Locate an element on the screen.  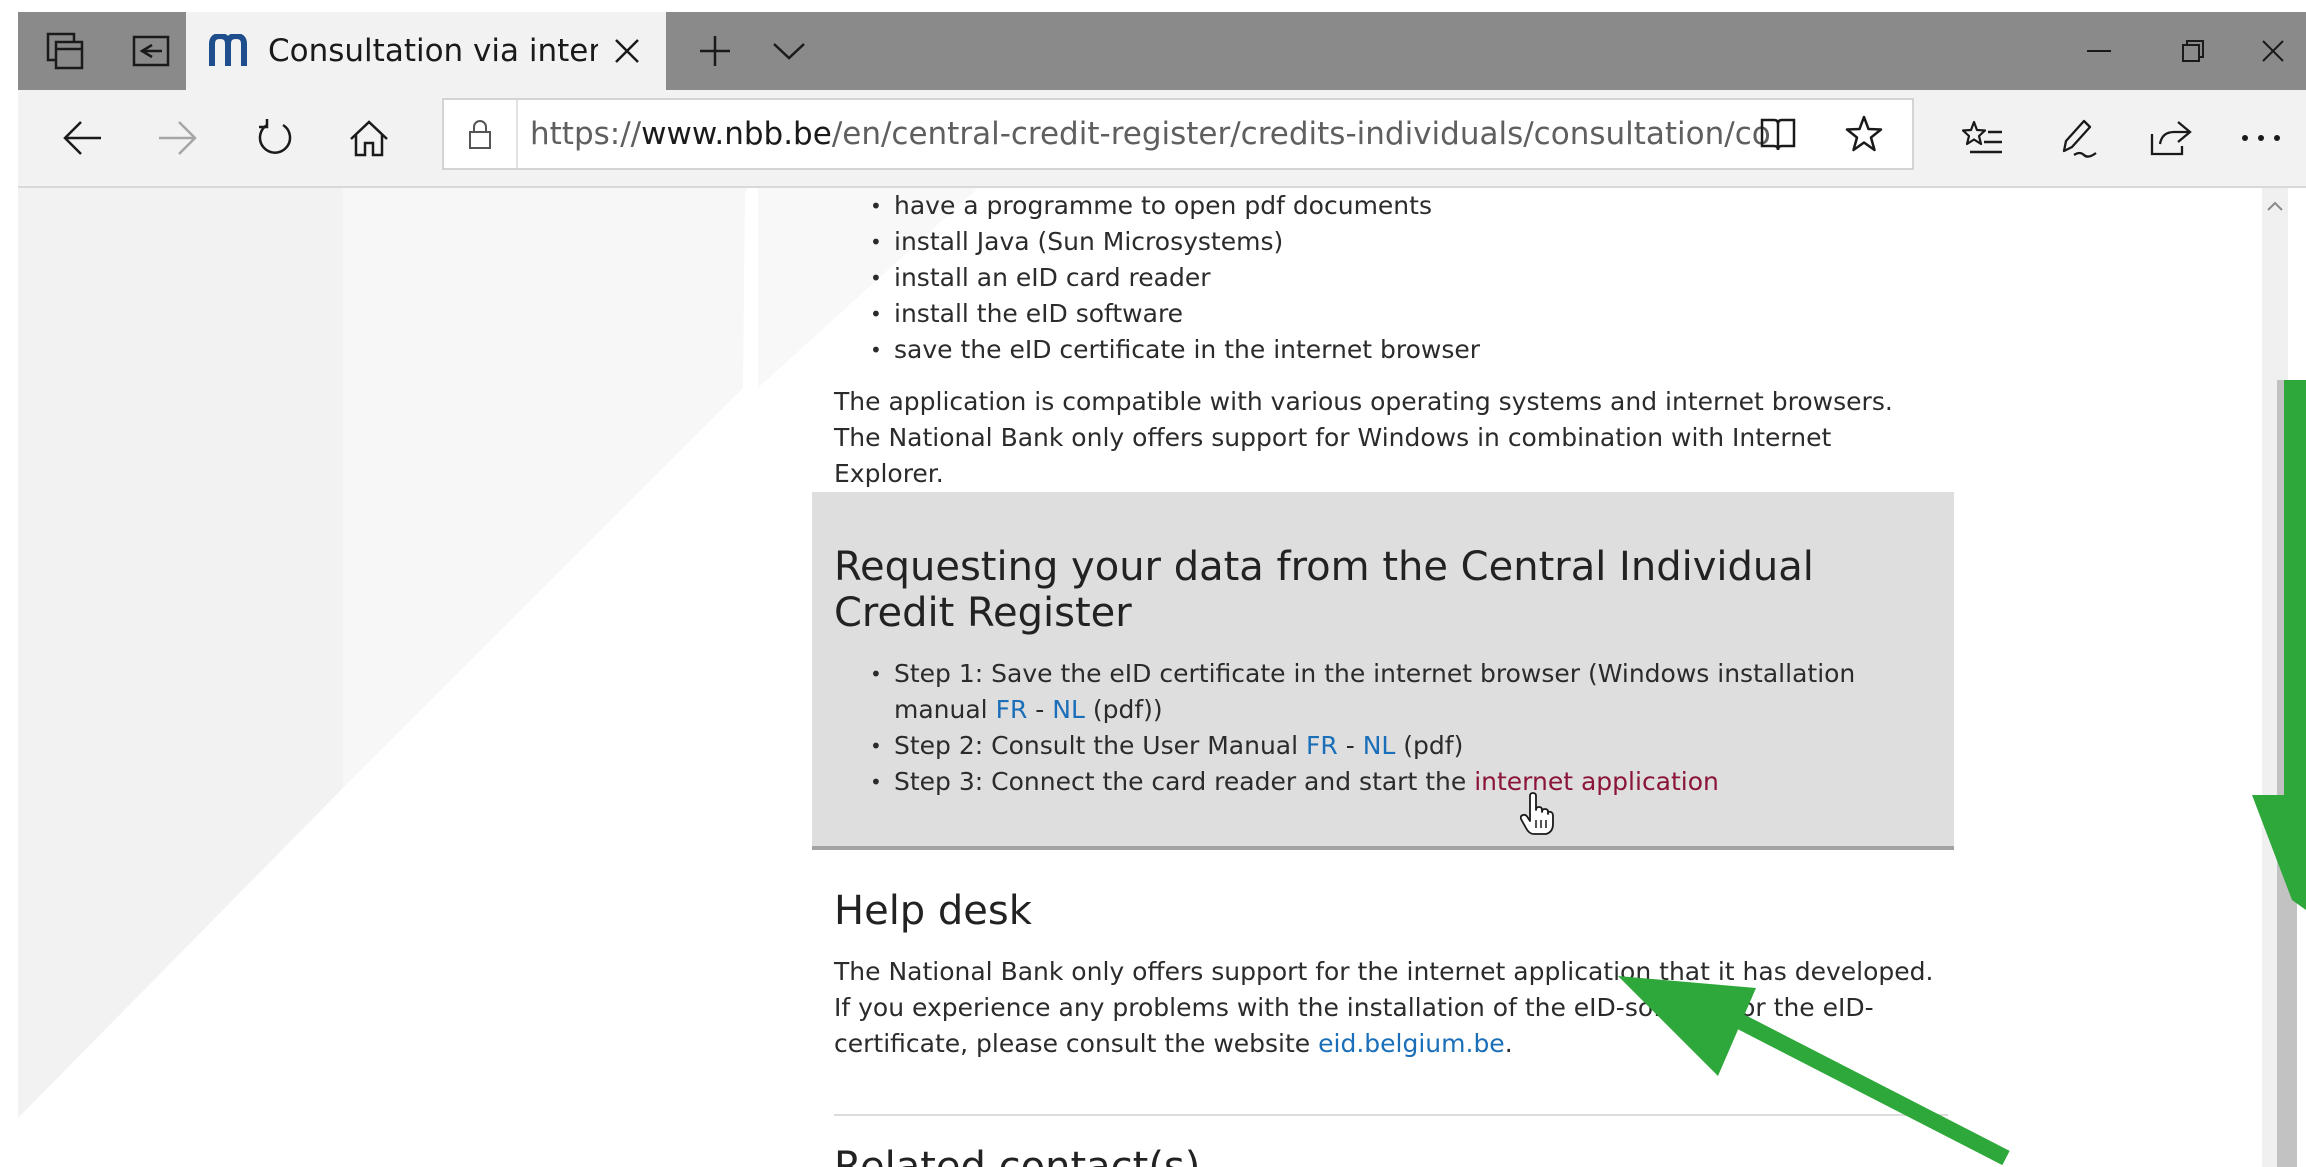
minimize-button is located at coordinates (2099, 51).